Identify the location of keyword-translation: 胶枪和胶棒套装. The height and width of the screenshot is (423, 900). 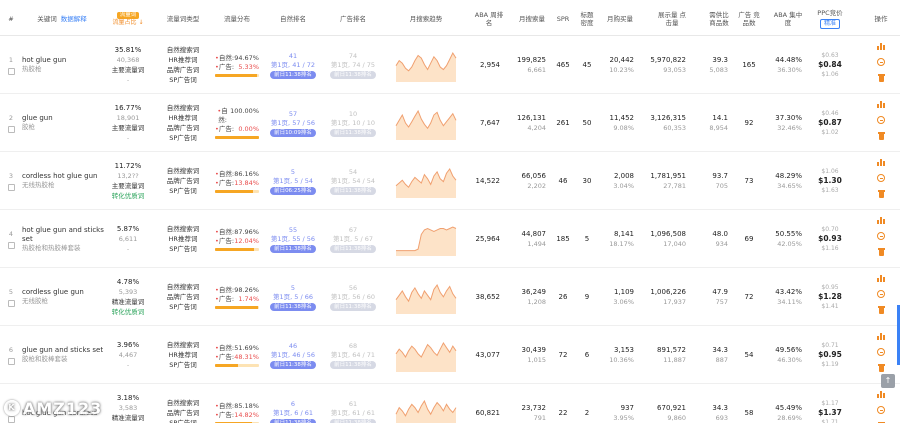
(45, 359).